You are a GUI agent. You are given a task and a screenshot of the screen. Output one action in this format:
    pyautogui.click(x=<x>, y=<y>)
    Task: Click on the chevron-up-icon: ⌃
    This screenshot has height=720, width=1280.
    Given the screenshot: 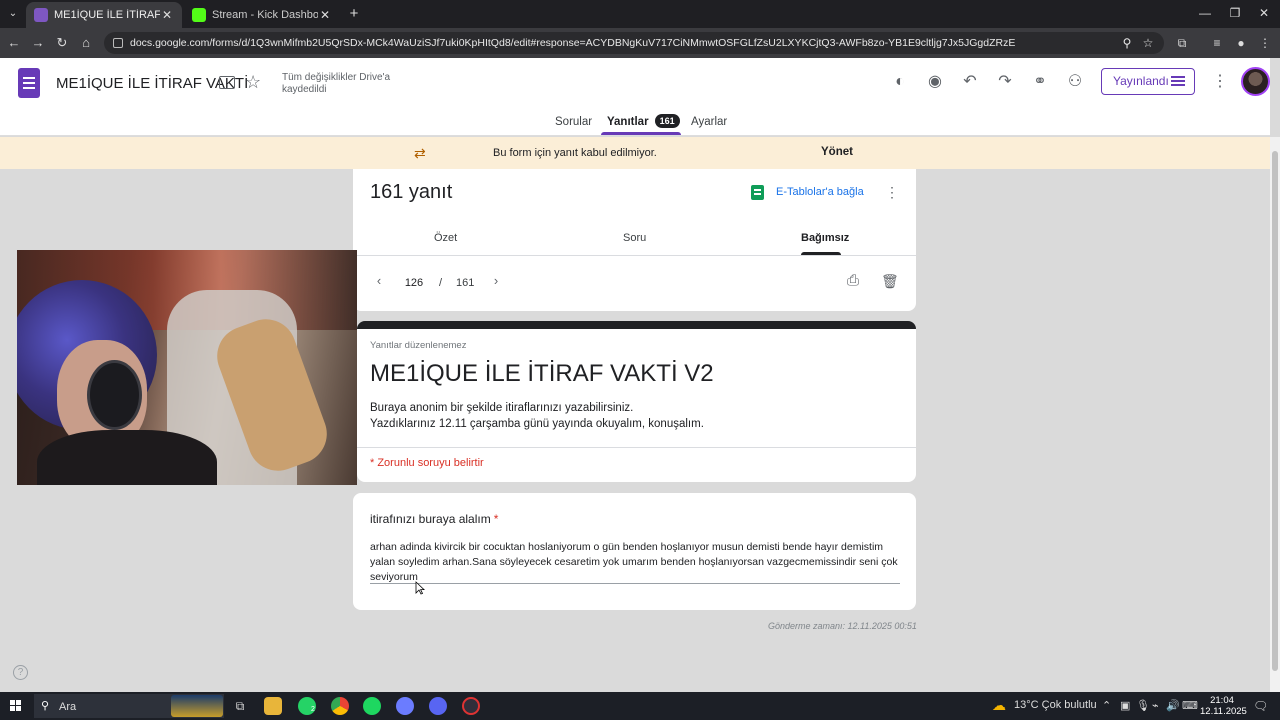 What is the action you would take?
    pyautogui.click(x=1106, y=705)
    